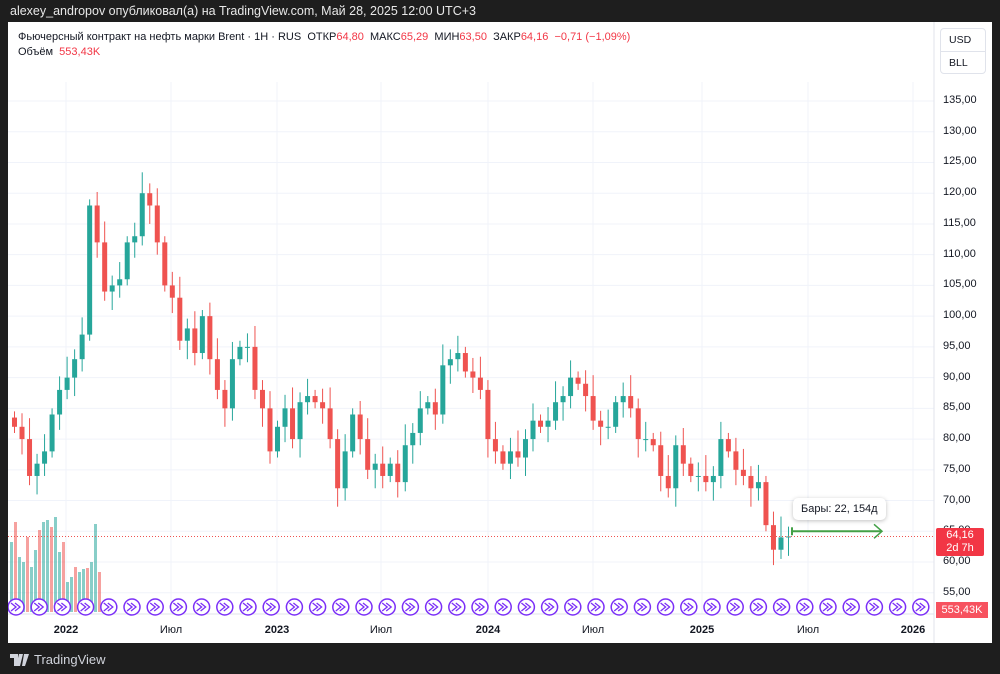 The width and height of the screenshot is (1000, 674). What do you see at coordinates (963, 40) in the screenshot?
I see `currency-label: USD` at bounding box center [963, 40].